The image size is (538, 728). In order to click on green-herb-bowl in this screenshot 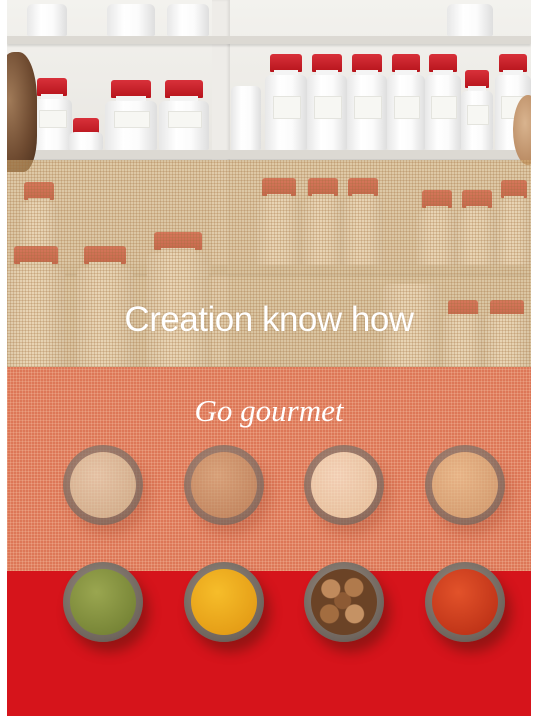, I will do `click(103, 602)`.